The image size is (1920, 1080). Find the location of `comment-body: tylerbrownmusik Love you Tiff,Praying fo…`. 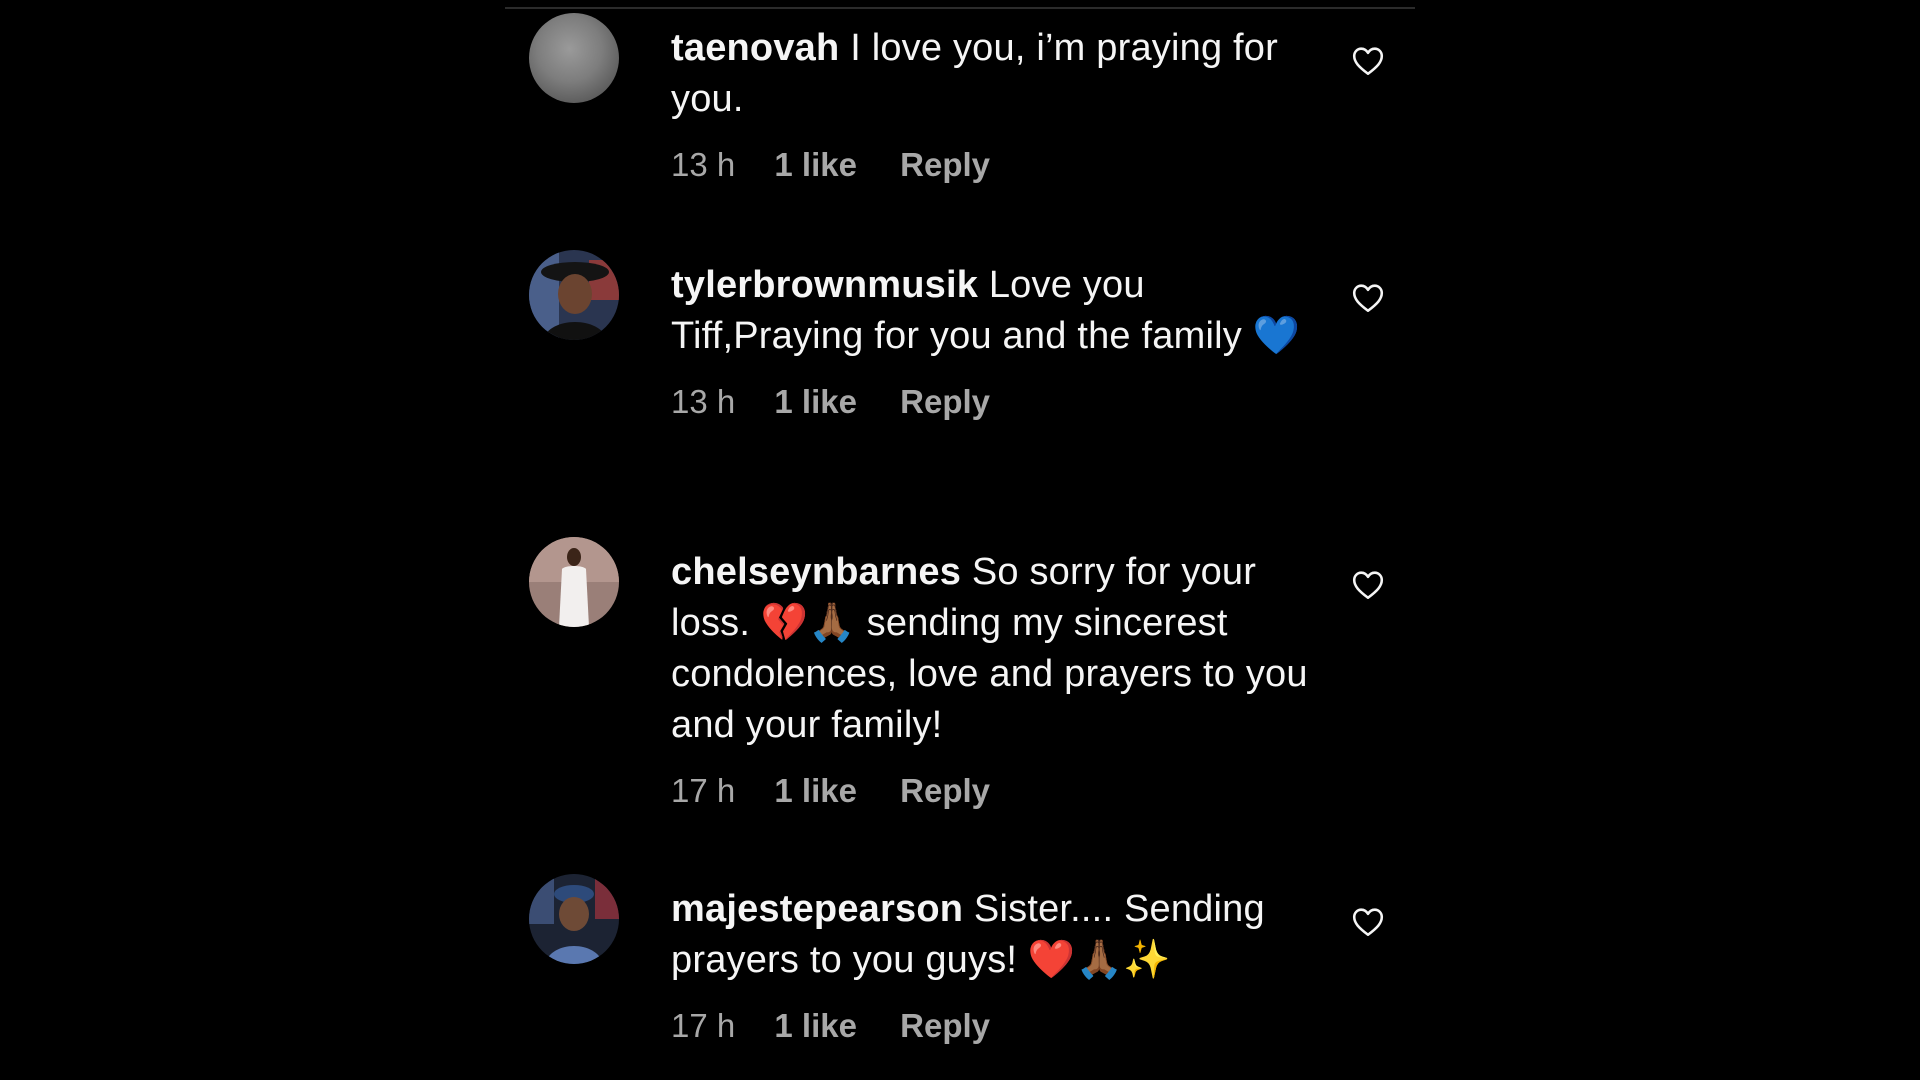

comment-body: tylerbrownmusik Love you Tiff,Praying fo… is located at coordinates (991, 341).